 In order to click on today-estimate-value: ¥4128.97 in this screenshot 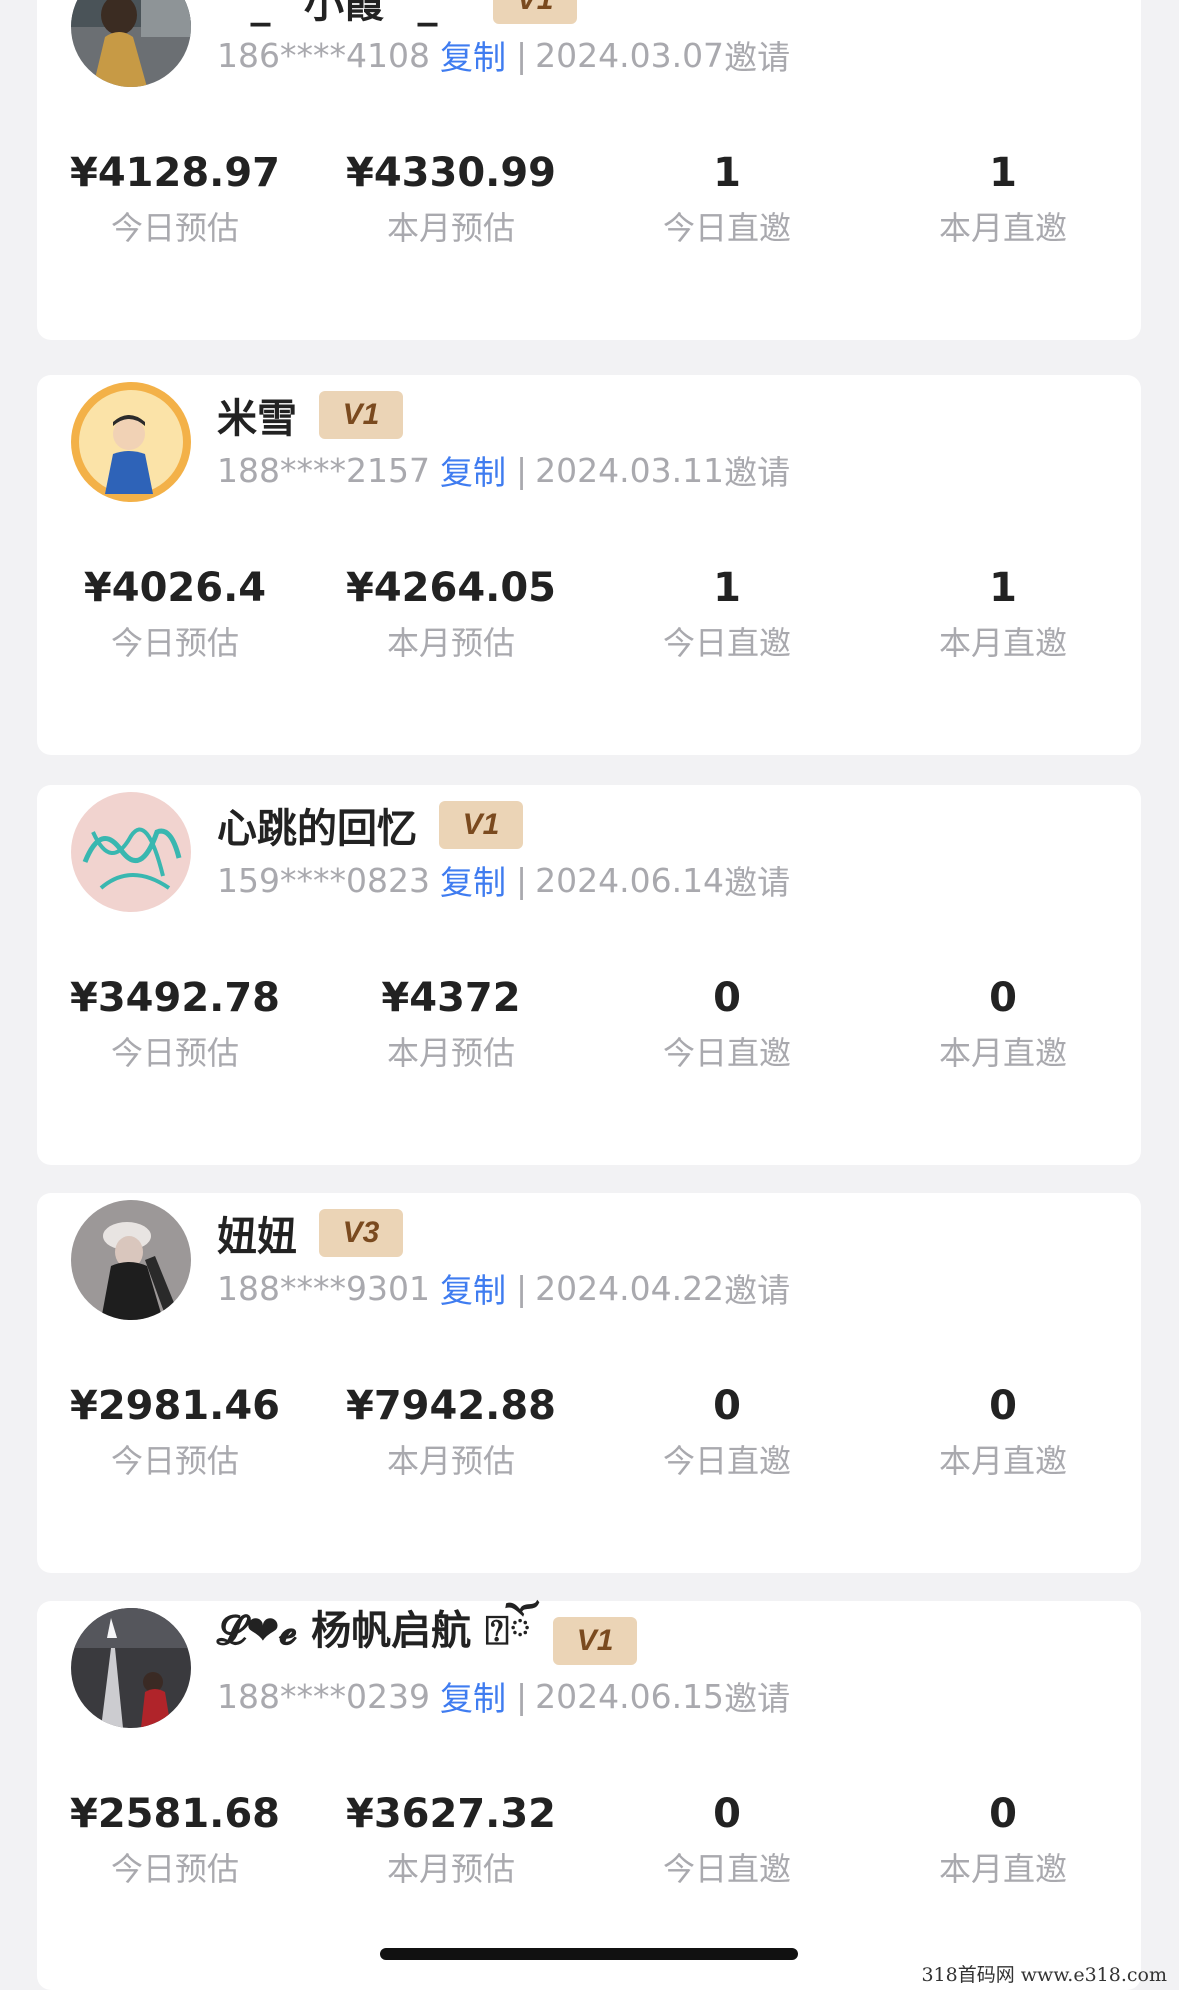, I will do `click(175, 173)`.